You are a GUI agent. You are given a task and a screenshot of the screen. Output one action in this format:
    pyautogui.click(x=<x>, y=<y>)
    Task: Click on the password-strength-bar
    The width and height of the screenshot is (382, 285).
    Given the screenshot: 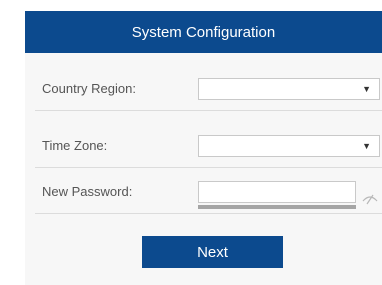 What is the action you would take?
    pyautogui.click(x=277, y=207)
    